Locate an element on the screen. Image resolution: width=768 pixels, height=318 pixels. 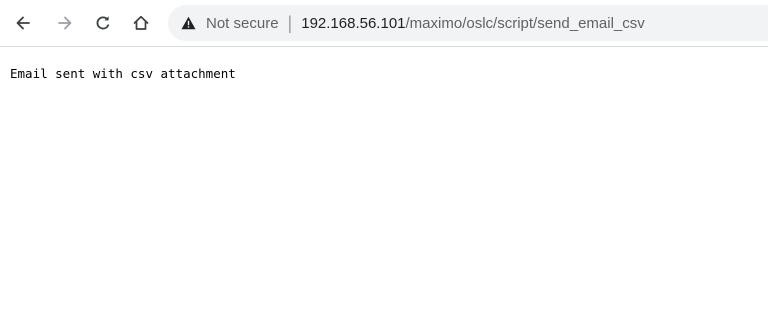
reload-button is located at coordinates (103, 23).